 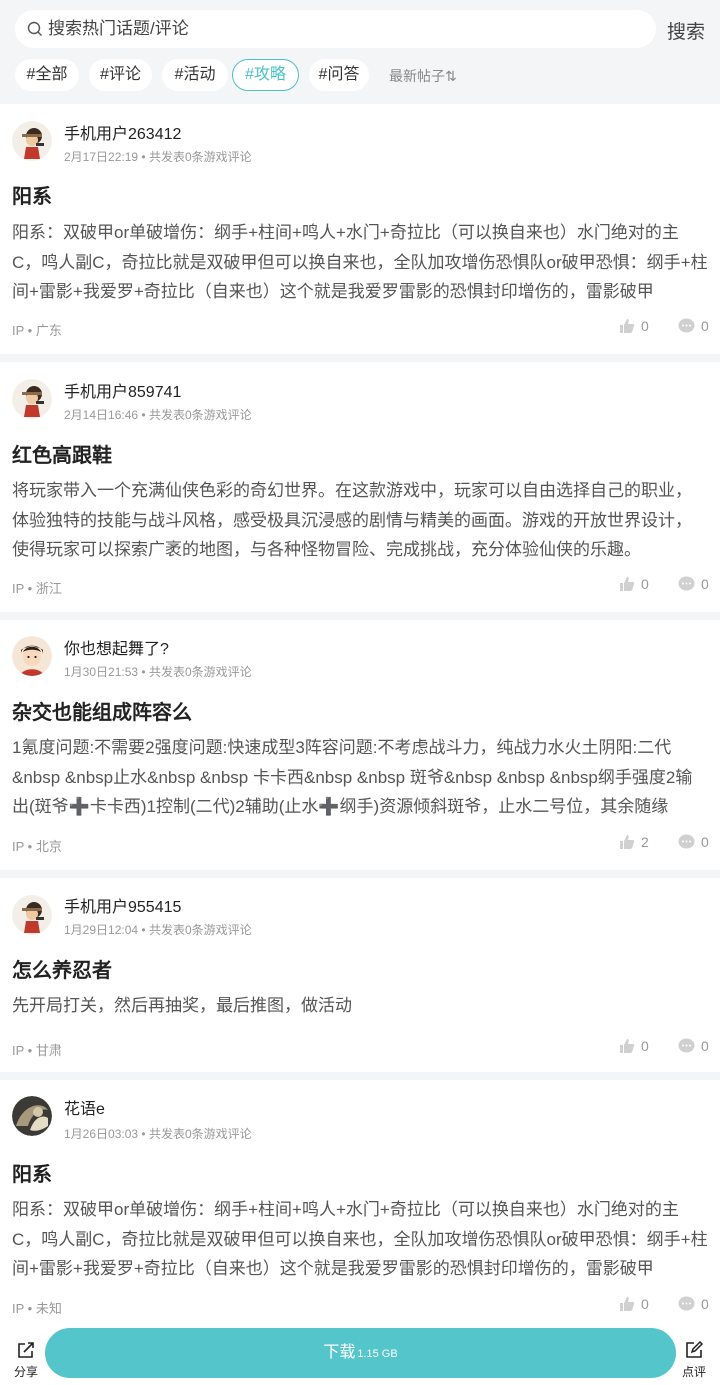 I want to click on share-icon, so click(x=26, y=1350).